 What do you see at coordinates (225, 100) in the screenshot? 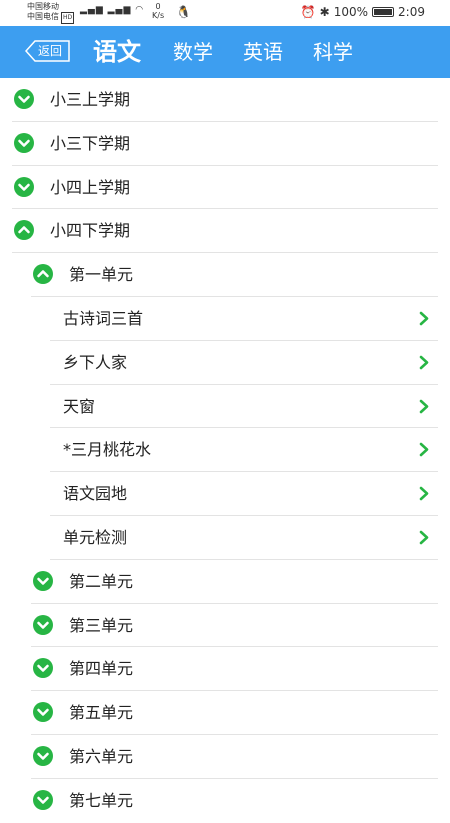
I see `semester-row: 小三上学期` at bounding box center [225, 100].